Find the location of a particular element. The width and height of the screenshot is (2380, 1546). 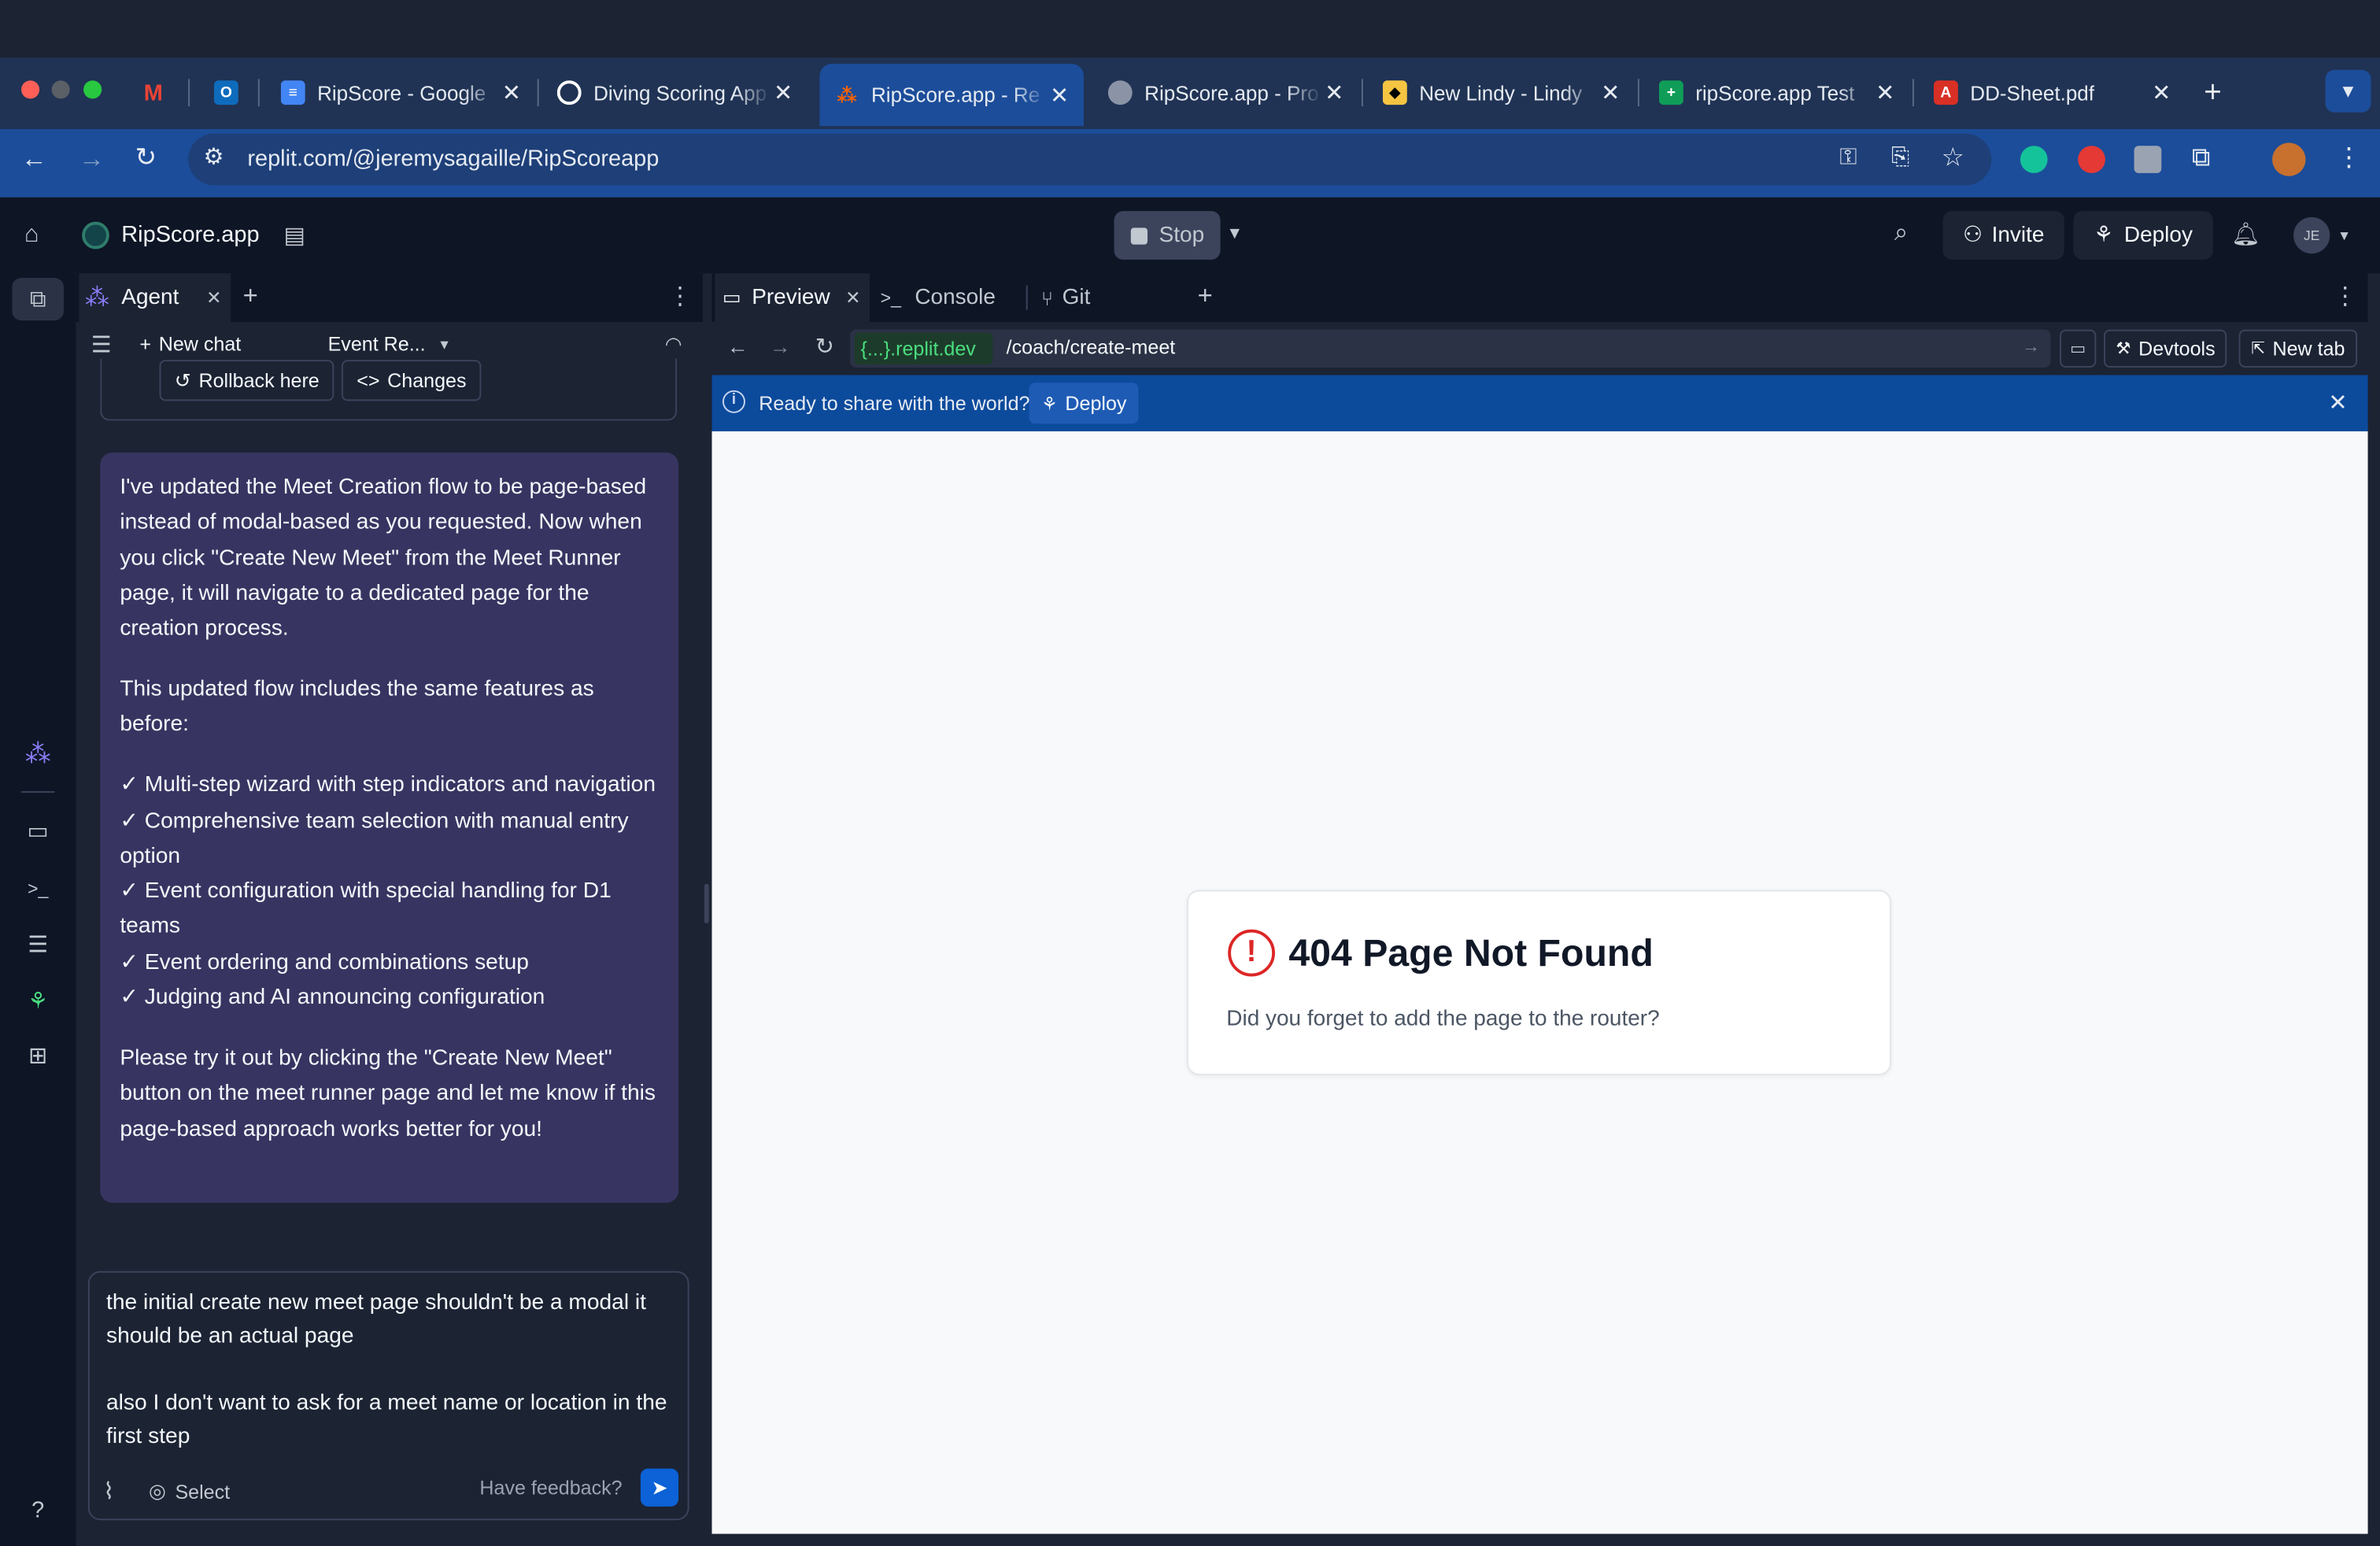

browser-tab-outlook: O is located at coordinates (228, 93).